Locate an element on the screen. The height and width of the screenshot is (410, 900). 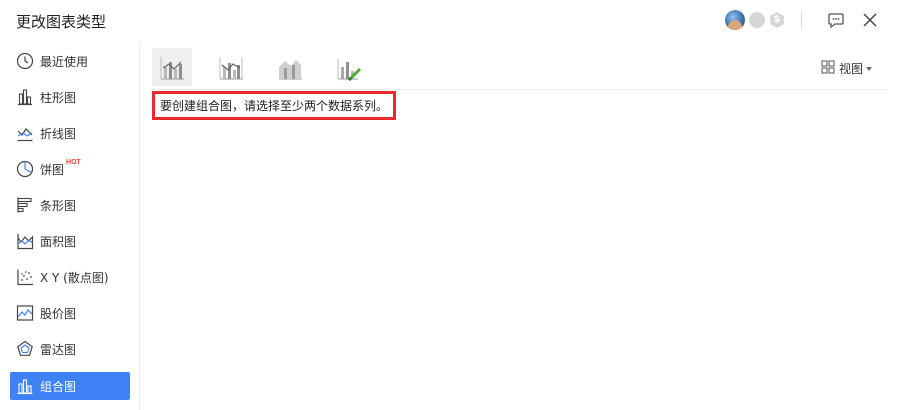
sidebar-item-scatter: X Y (散点图) is located at coordinates (70, 277).